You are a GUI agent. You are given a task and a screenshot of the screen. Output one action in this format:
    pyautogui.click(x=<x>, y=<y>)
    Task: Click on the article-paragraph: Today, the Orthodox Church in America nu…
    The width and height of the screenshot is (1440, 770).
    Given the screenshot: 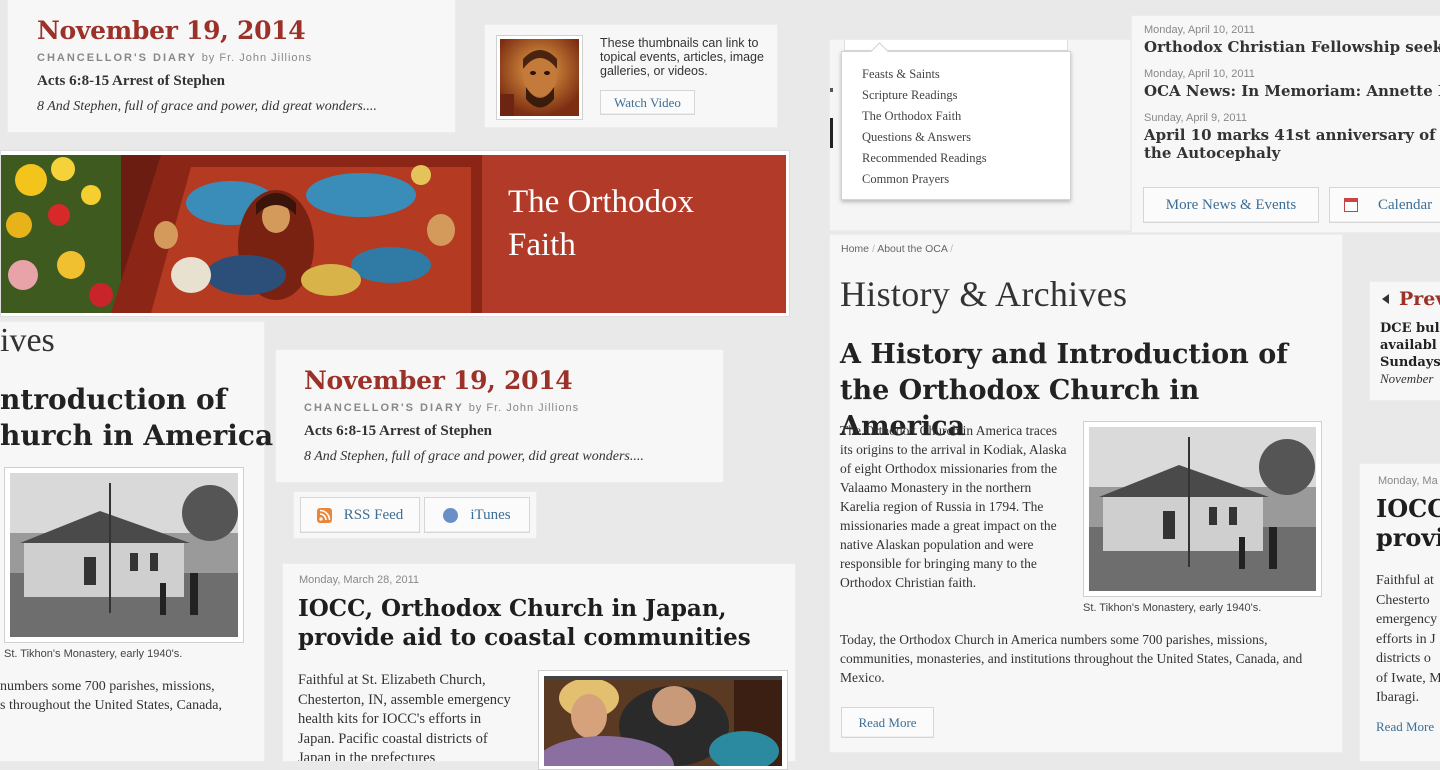 What is the action you would take?
    pyautogui.click(x=1071, y=658)
    